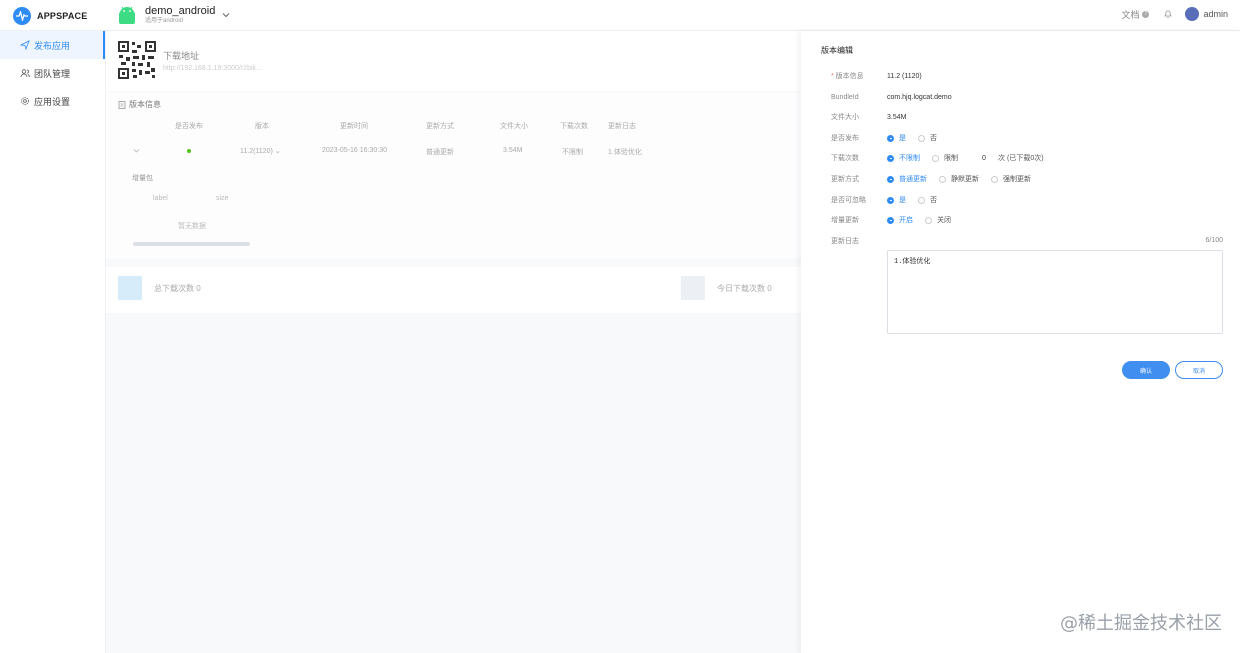 This screenshot has height=653, width=1240. What do you see at coordinates (622, 126) in the screenshot?
I see `column-header: 更新日志` at bounding box center [622, 126].